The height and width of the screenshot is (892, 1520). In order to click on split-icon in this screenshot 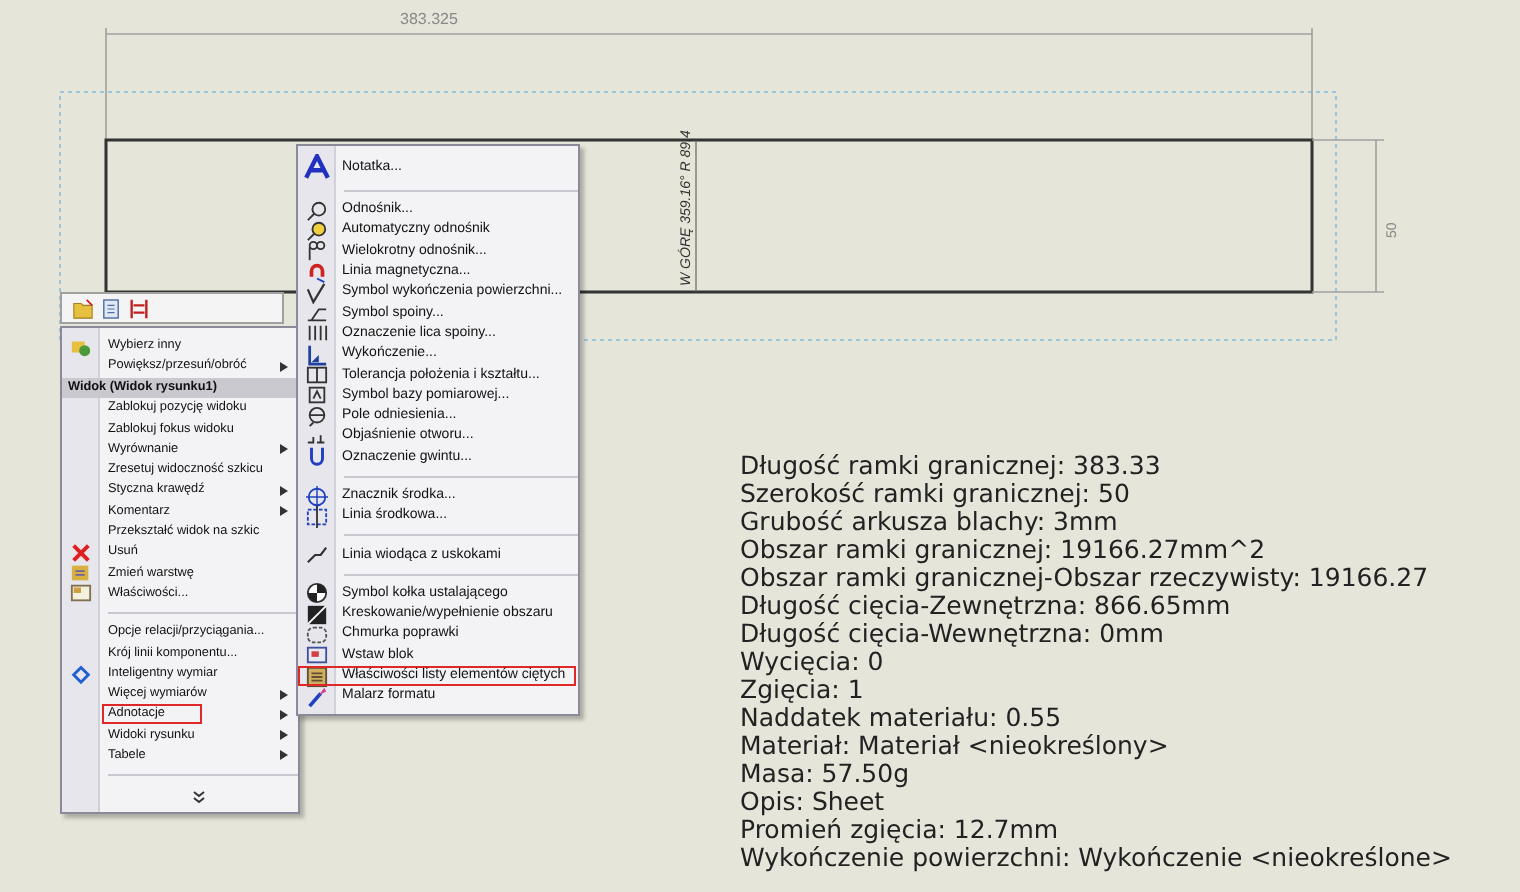, I will do `click(139, 308)`.